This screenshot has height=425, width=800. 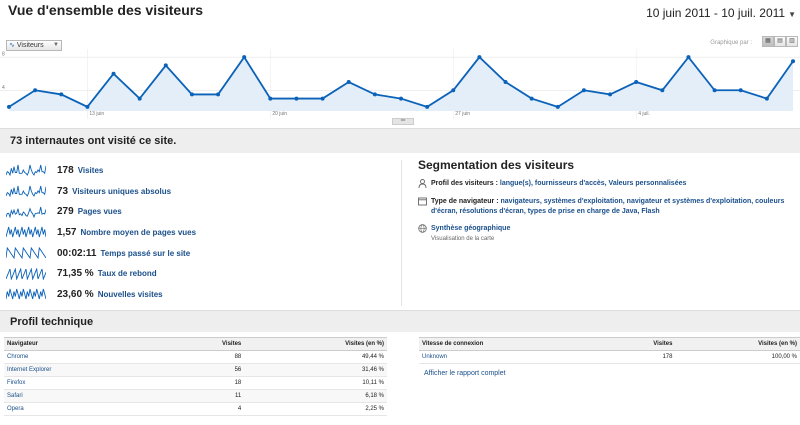 What do you see at coordinates (121, 191) in the screenshot?
I see `metric-link: Visiteurs uniques absolus` at bounding box center [121, 191].